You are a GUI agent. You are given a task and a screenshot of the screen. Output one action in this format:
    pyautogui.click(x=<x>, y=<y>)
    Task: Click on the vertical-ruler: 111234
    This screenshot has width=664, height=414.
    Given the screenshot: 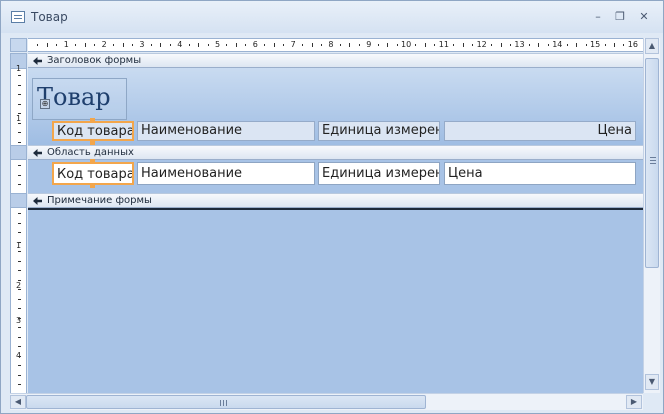 What is the action you would take?
    pyautogui.click(x=18, y=223)
    